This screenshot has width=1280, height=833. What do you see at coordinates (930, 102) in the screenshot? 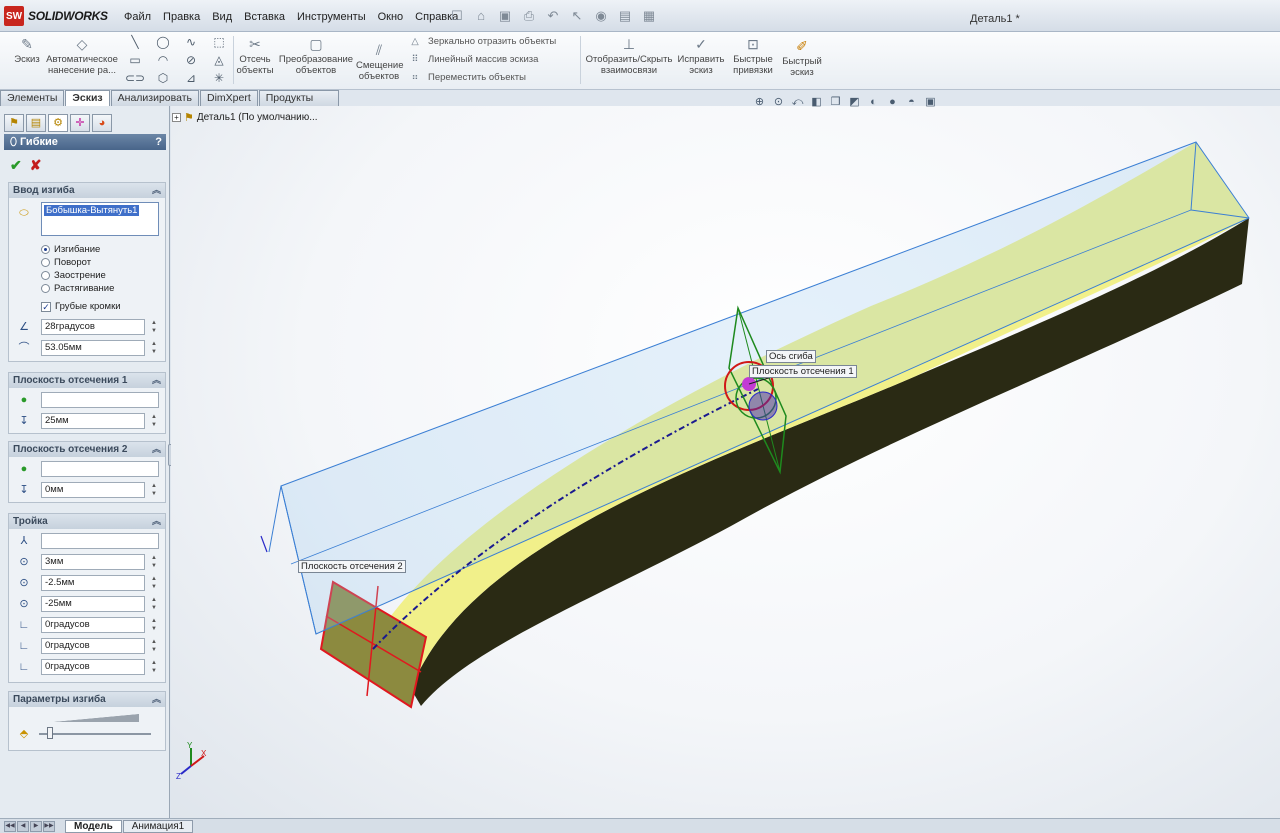
I see `view-settings-icon: ▣` at bounding box center [930, 102].